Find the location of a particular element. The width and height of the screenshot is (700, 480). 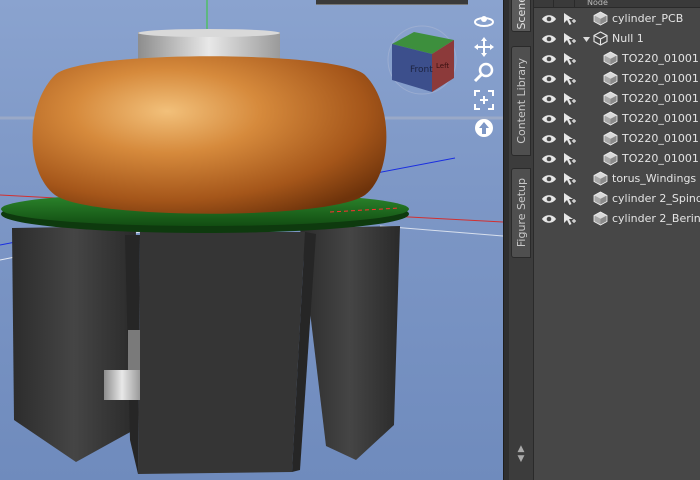

scene-node-label: cylinder_PCB is located at coordinates (648, 18).